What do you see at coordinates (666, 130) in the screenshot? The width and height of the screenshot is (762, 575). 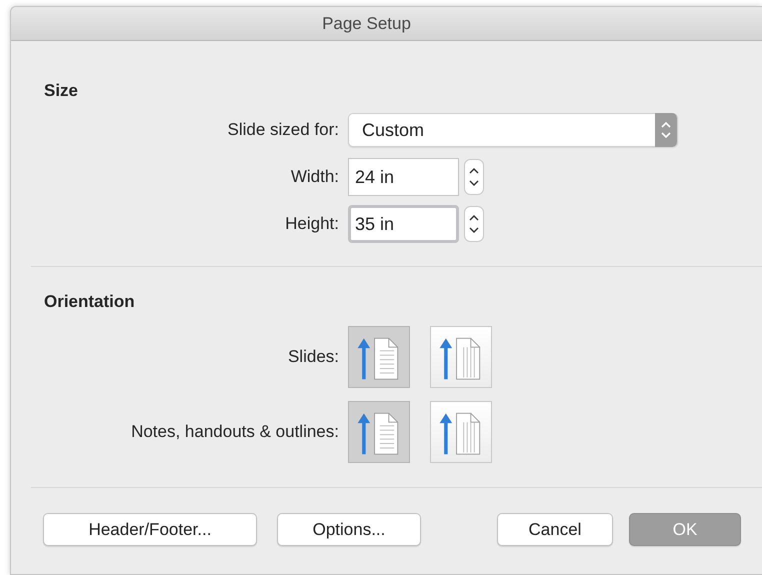 I see `chevron-icon` at bounding box center [666, 130].